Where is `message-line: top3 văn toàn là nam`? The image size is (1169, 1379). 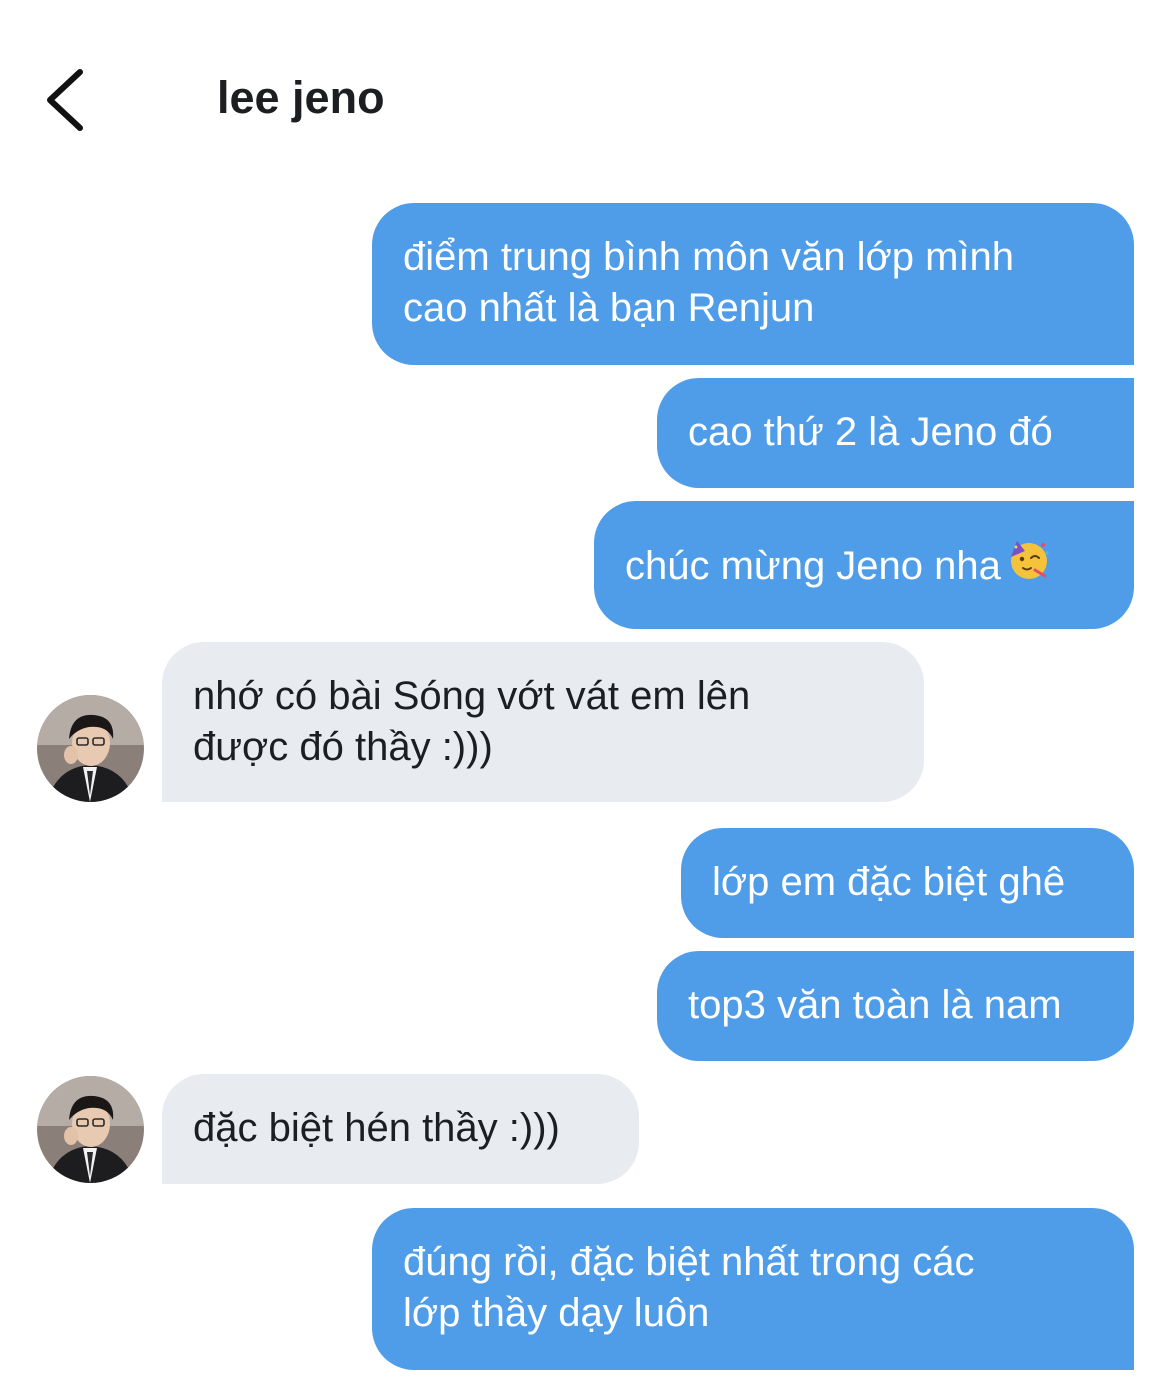
message-line: top3 văn toàn là nam is located at coordinates (875, 1005).